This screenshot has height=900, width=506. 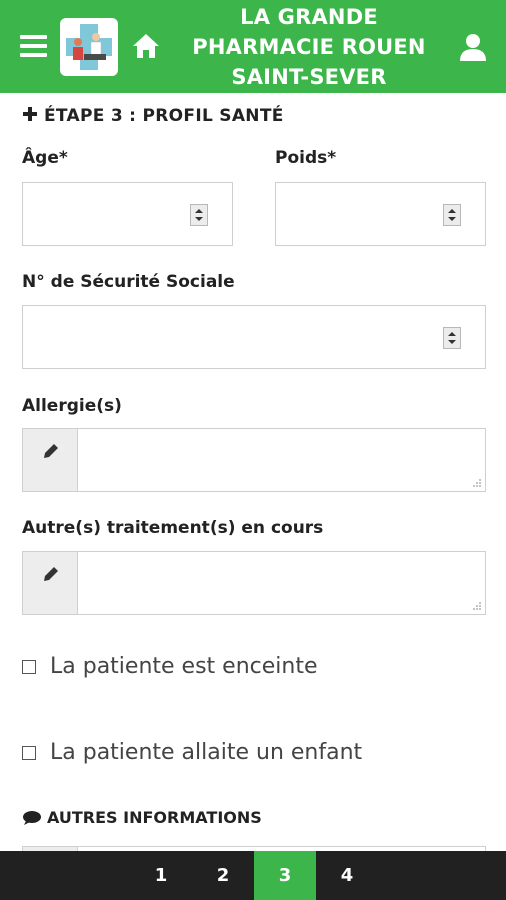 I want to click on step-pager: 1 2 3 4, so click(x=253, y=875).